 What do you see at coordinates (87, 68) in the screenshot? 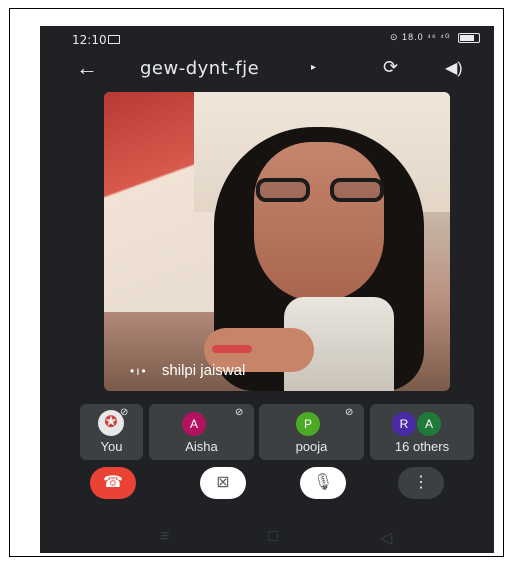
I see `back-arrow-icon: ←` at bounding box center [87, 68].